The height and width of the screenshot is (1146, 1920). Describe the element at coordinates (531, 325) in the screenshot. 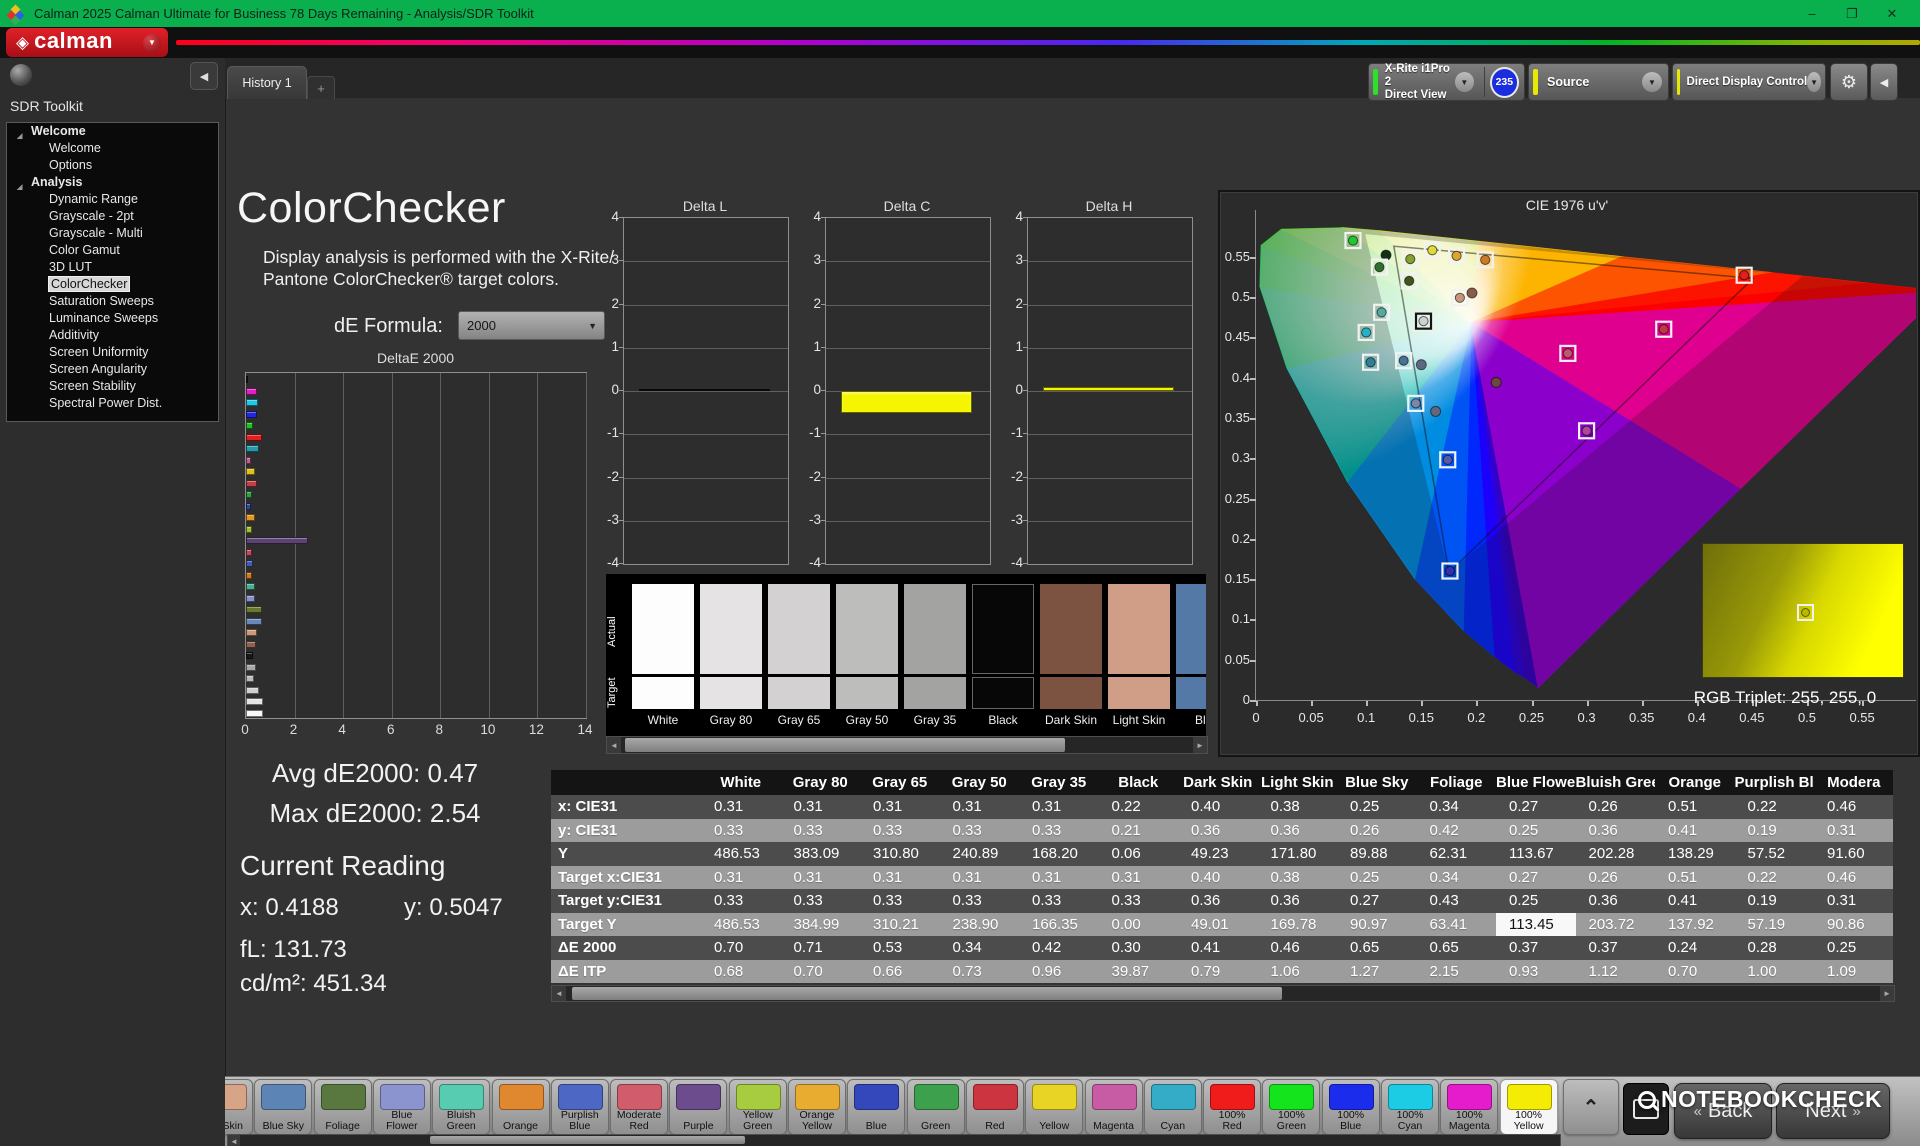

I see `de-formula-dropdown: 2000 ▼` at that location.